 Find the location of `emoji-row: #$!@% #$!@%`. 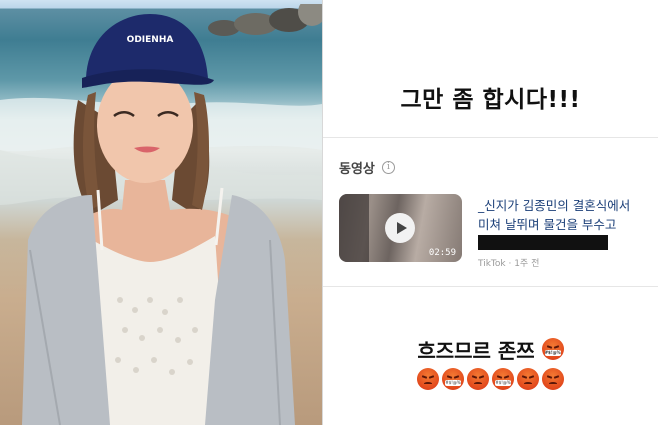

emoji-row: #$!@% #$!@% is located at coordinates (490, 379).